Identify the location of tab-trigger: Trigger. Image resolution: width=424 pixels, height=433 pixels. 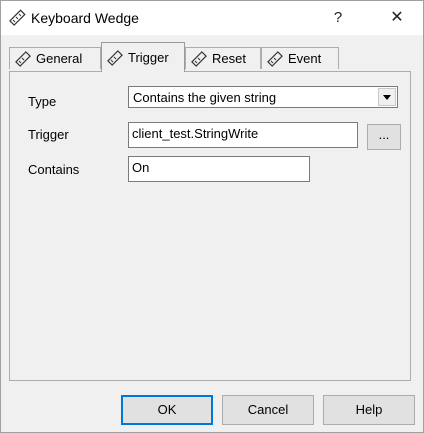
(143, 57).